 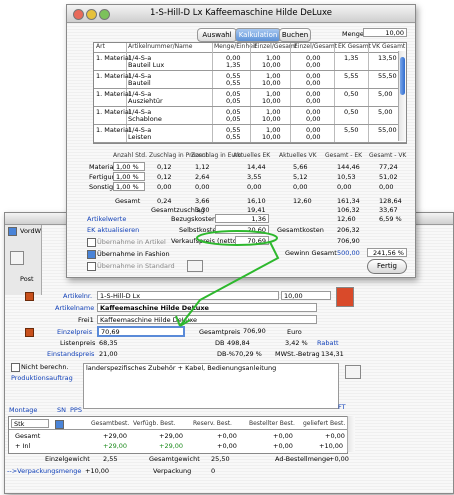 What do you see at coordinates (237, 238) in the screenshot?
I see `highlight-ellipse` at bounding box center [237, 238].